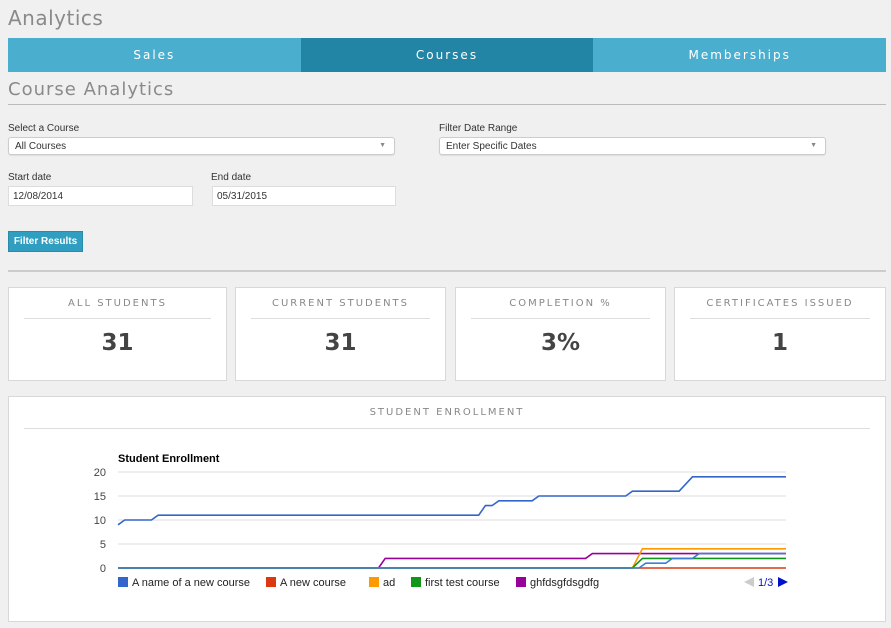 This screenshot has height=628, width=891. I want to click on stat-card-completion: COMPLETION % 3%, so click(560, 334).